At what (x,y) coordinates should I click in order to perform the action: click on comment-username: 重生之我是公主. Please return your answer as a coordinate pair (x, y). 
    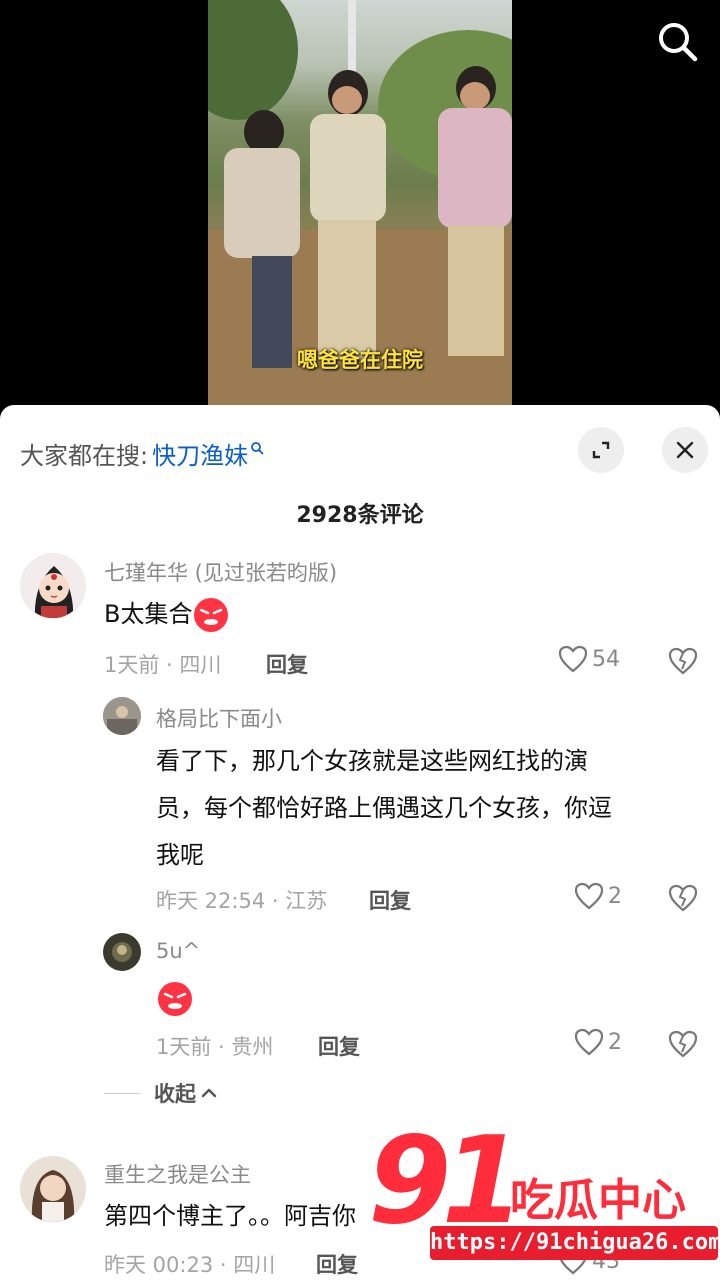
    Looking at the image, I should click on (177, 1174).